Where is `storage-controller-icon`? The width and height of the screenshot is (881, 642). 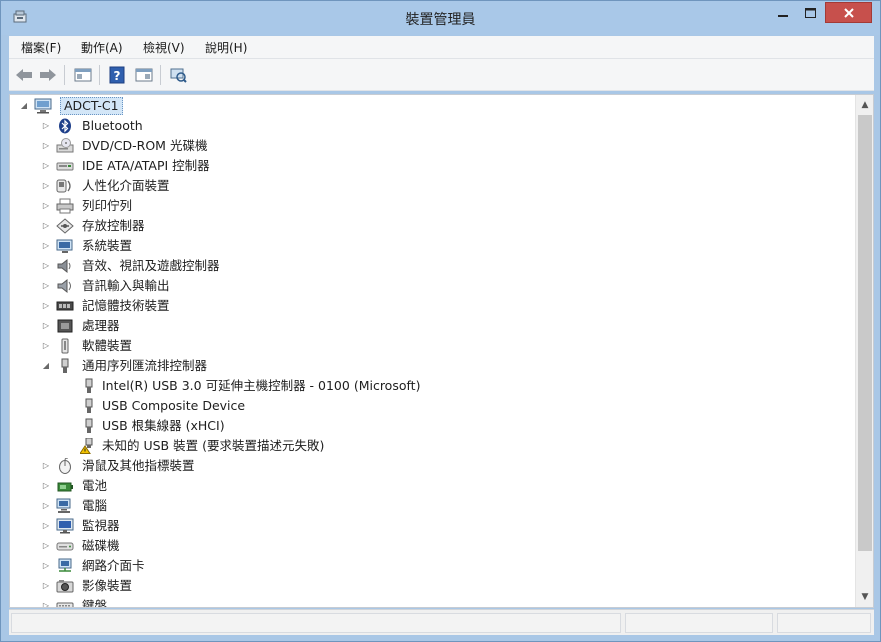 storage-controller-icon is located at coordinates (65, 226).